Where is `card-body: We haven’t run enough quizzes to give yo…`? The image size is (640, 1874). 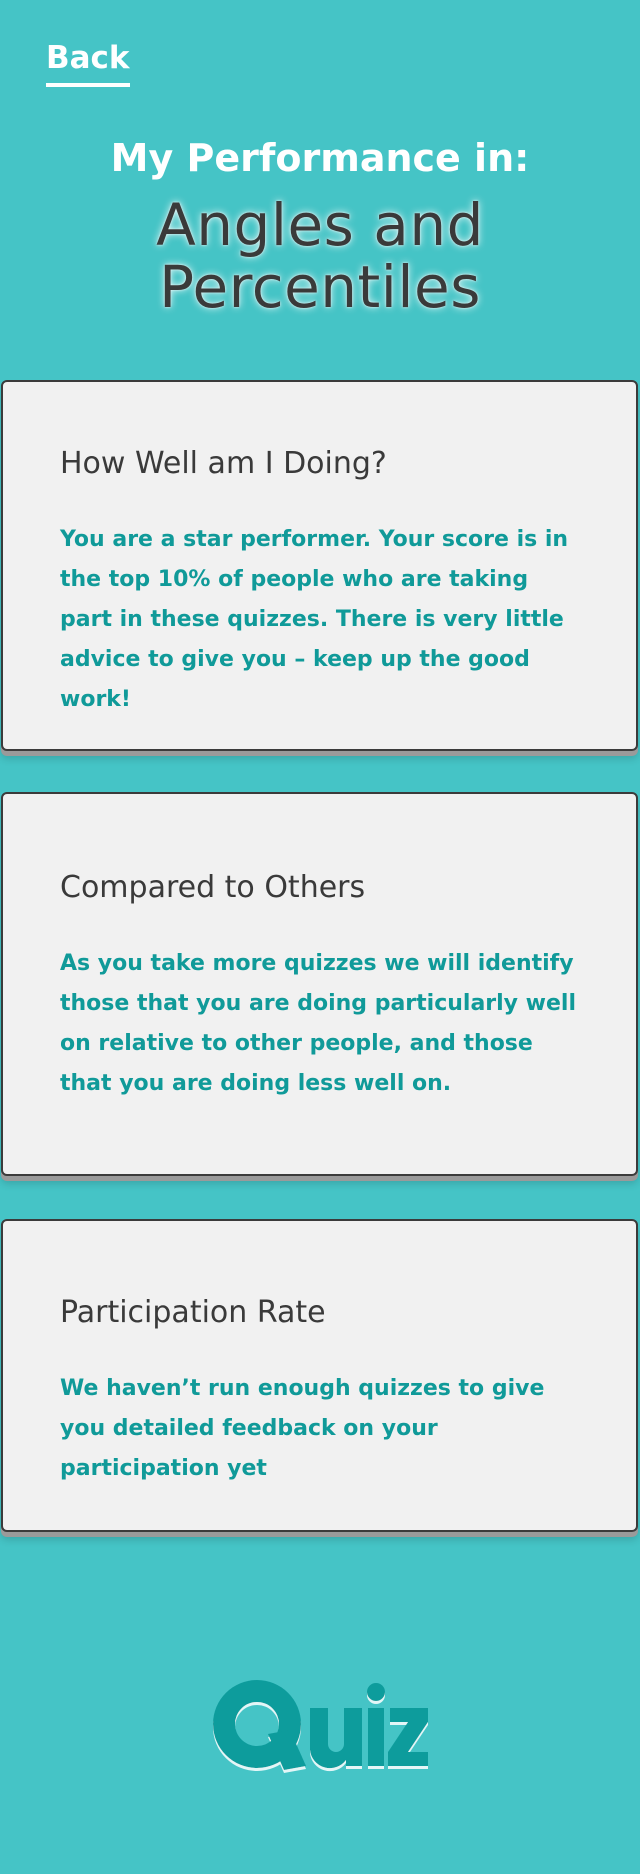
card-body: We haven’t run enough quizzes to give yo… is located at coordinates (302, 1428).